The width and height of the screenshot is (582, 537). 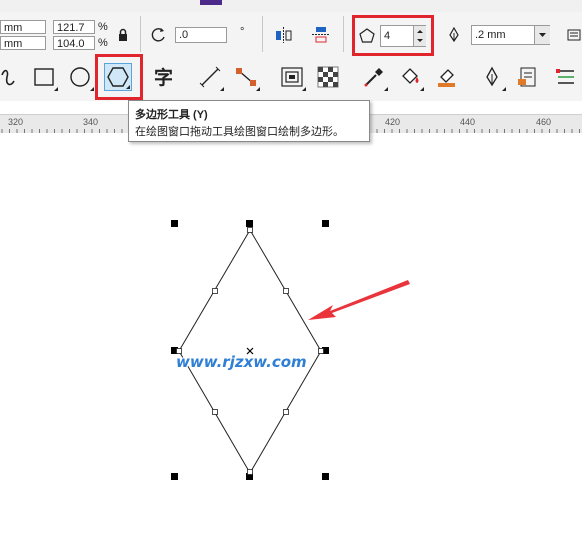 What do you see at coordinates (492, 77) in the screenshot?
I see `outline-pen-tool-icon` at bounding box center [492, 77].